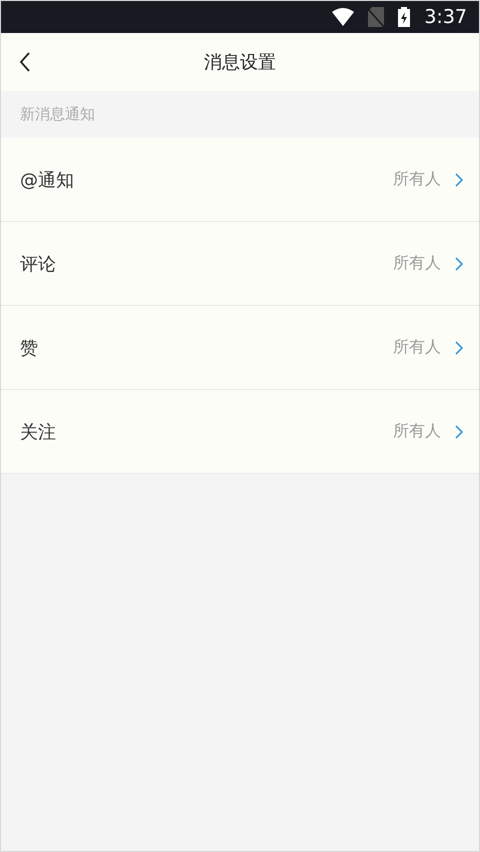 Image resolution: width=480 pixels, height=852 pixels. What do you see at coordinates (343, 17) in the screenshot?
I see `wifi-icon` at bounding box center [343, 17].